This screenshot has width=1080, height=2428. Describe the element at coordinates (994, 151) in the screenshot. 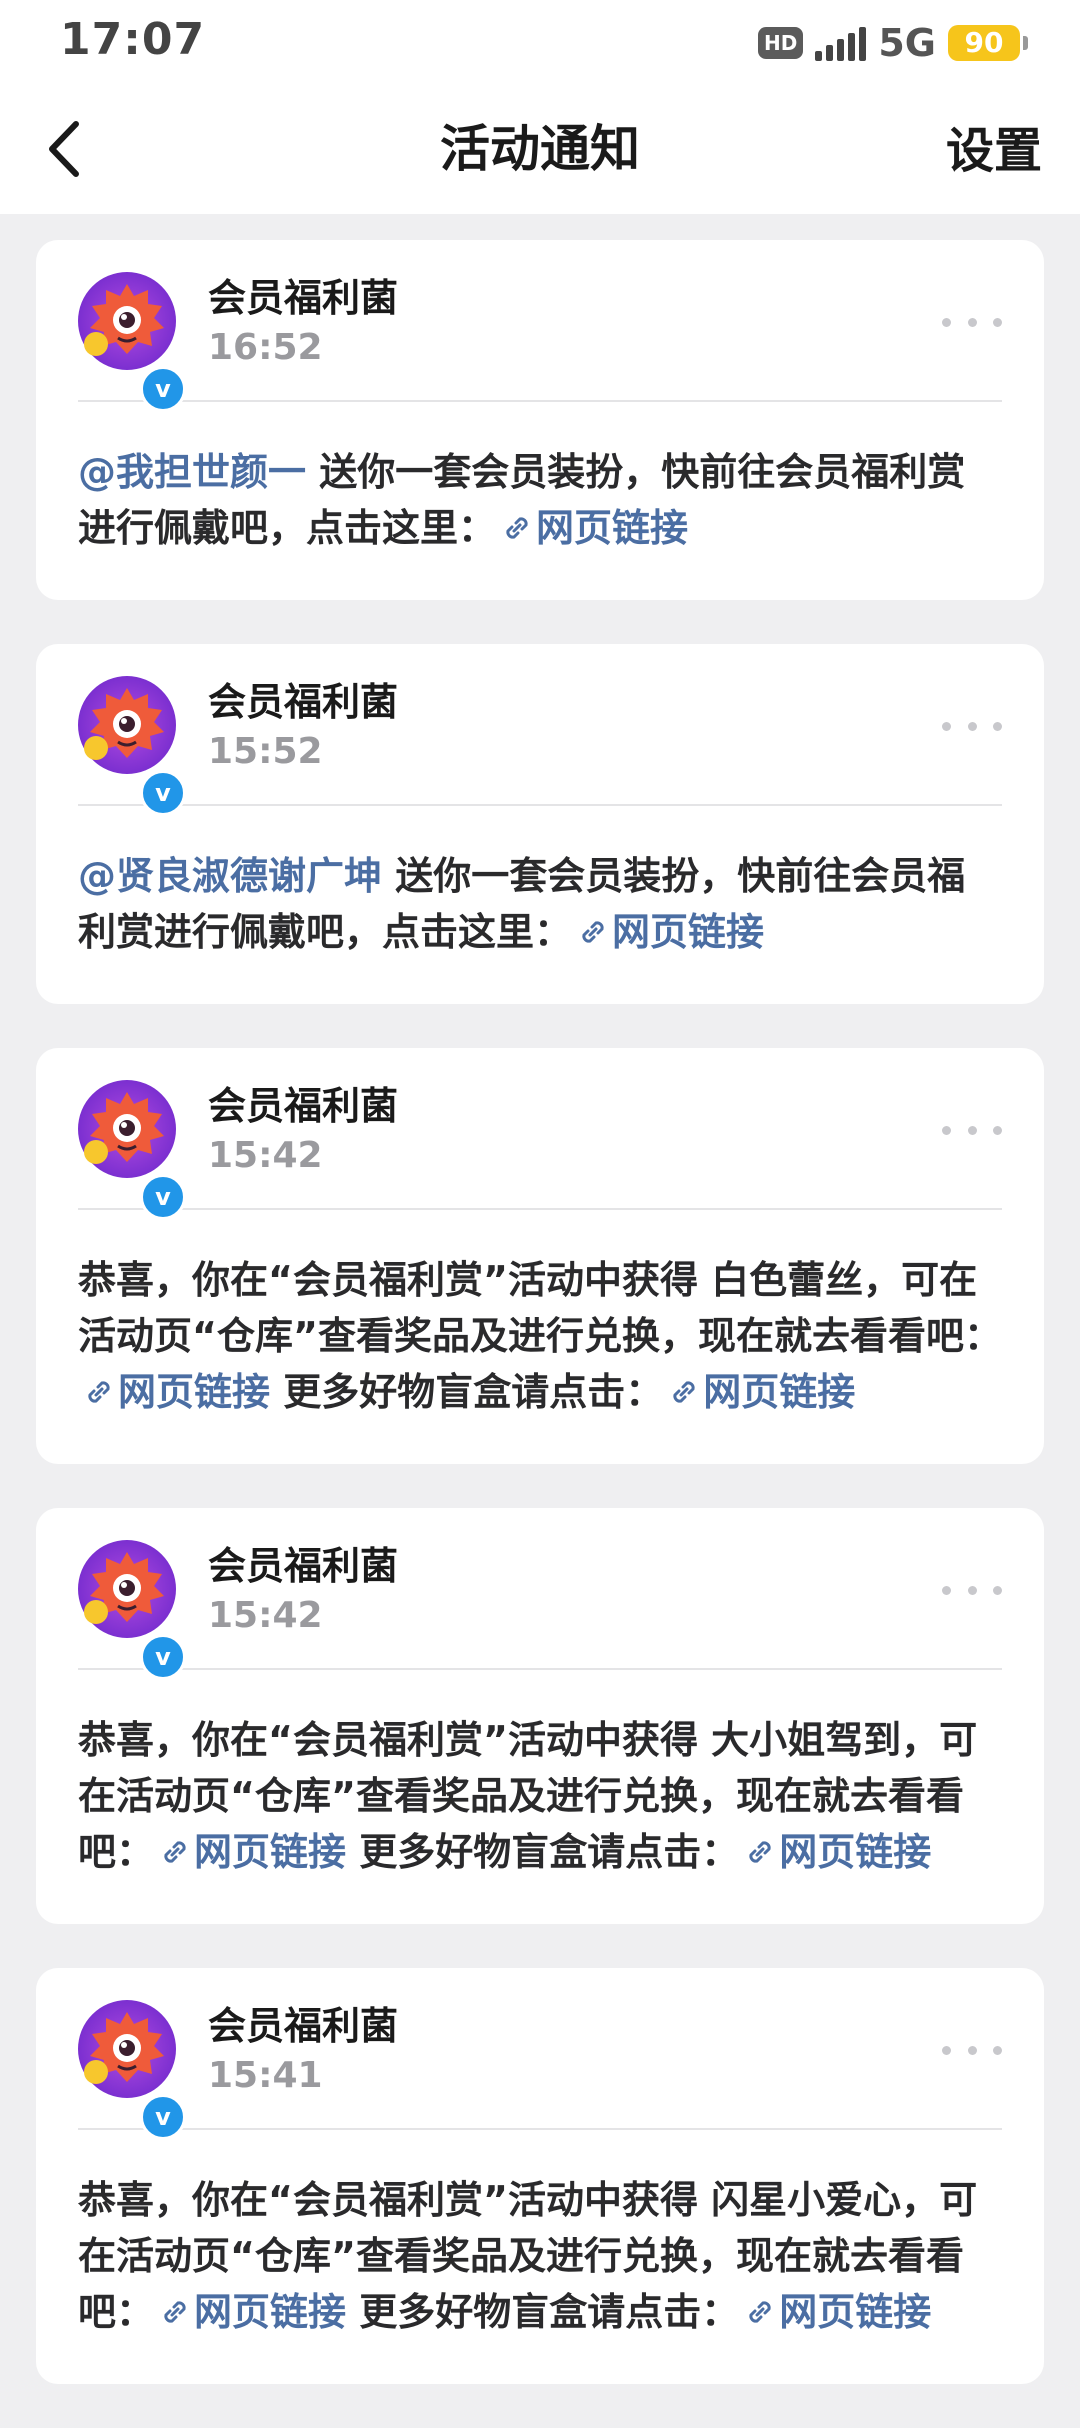

I see `settings-button: 设置` at that location.